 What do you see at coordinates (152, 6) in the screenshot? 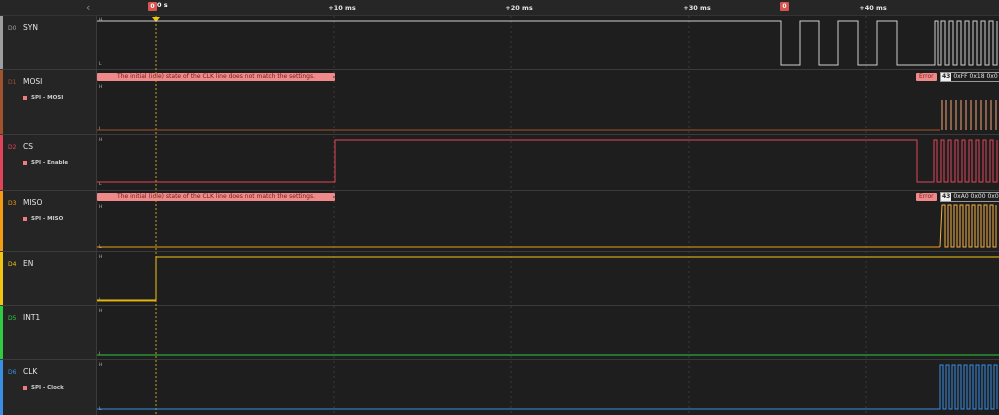
I see `timing-marker-start: 0` at bounding box center [152, 6].